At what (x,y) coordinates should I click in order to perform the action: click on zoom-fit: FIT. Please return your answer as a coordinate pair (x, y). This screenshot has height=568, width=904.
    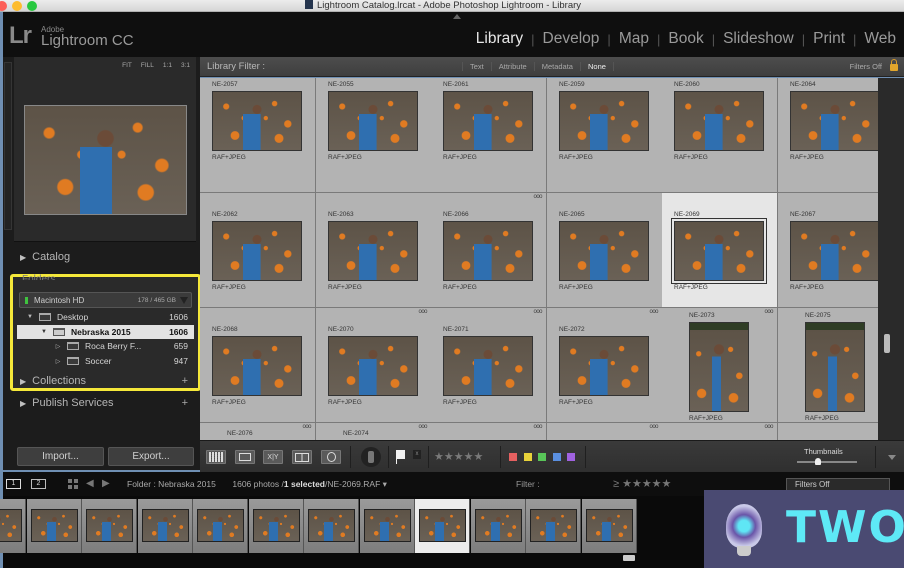
    Looking at the image, I should click on (127, 65).